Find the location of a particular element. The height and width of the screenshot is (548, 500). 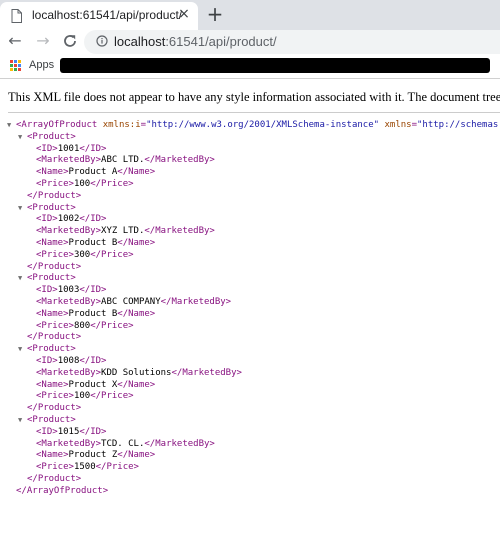

xml-value: 1002 is located at coordinates (68, 219).